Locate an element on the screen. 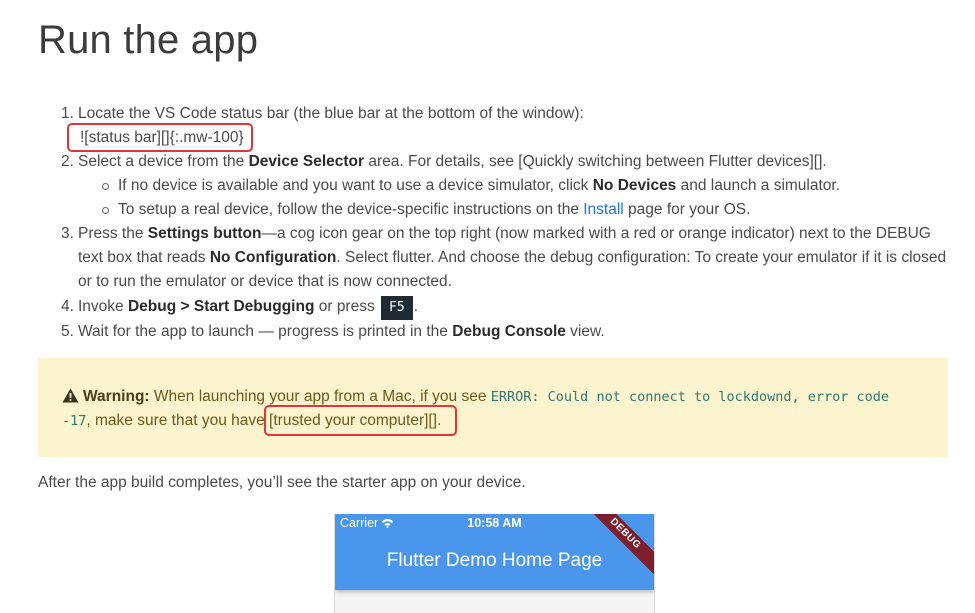 Image resolution: width=975 pixels, height=613 pixels. app-title: Flutter Demo Home Page is located at coordinates (494, 560).